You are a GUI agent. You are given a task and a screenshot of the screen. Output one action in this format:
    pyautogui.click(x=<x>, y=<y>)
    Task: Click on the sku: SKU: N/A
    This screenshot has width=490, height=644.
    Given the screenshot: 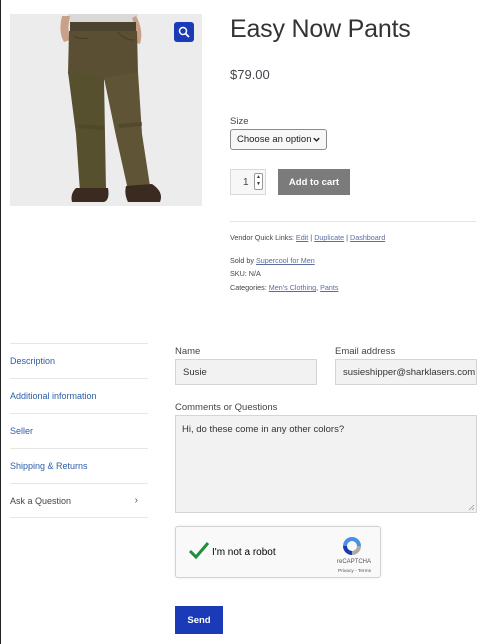 What is the action you would take?
    pyautogui.click(x=245, y=273)
    